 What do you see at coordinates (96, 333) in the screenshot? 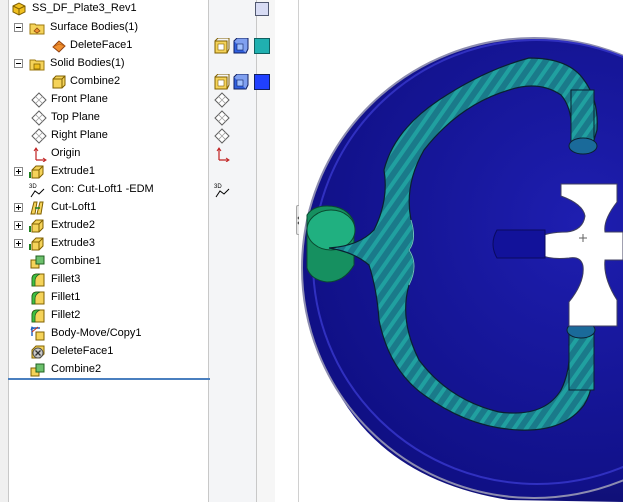
I see `tree-item-label: Body-Move/Copy1` at bounding box center [96, 333].